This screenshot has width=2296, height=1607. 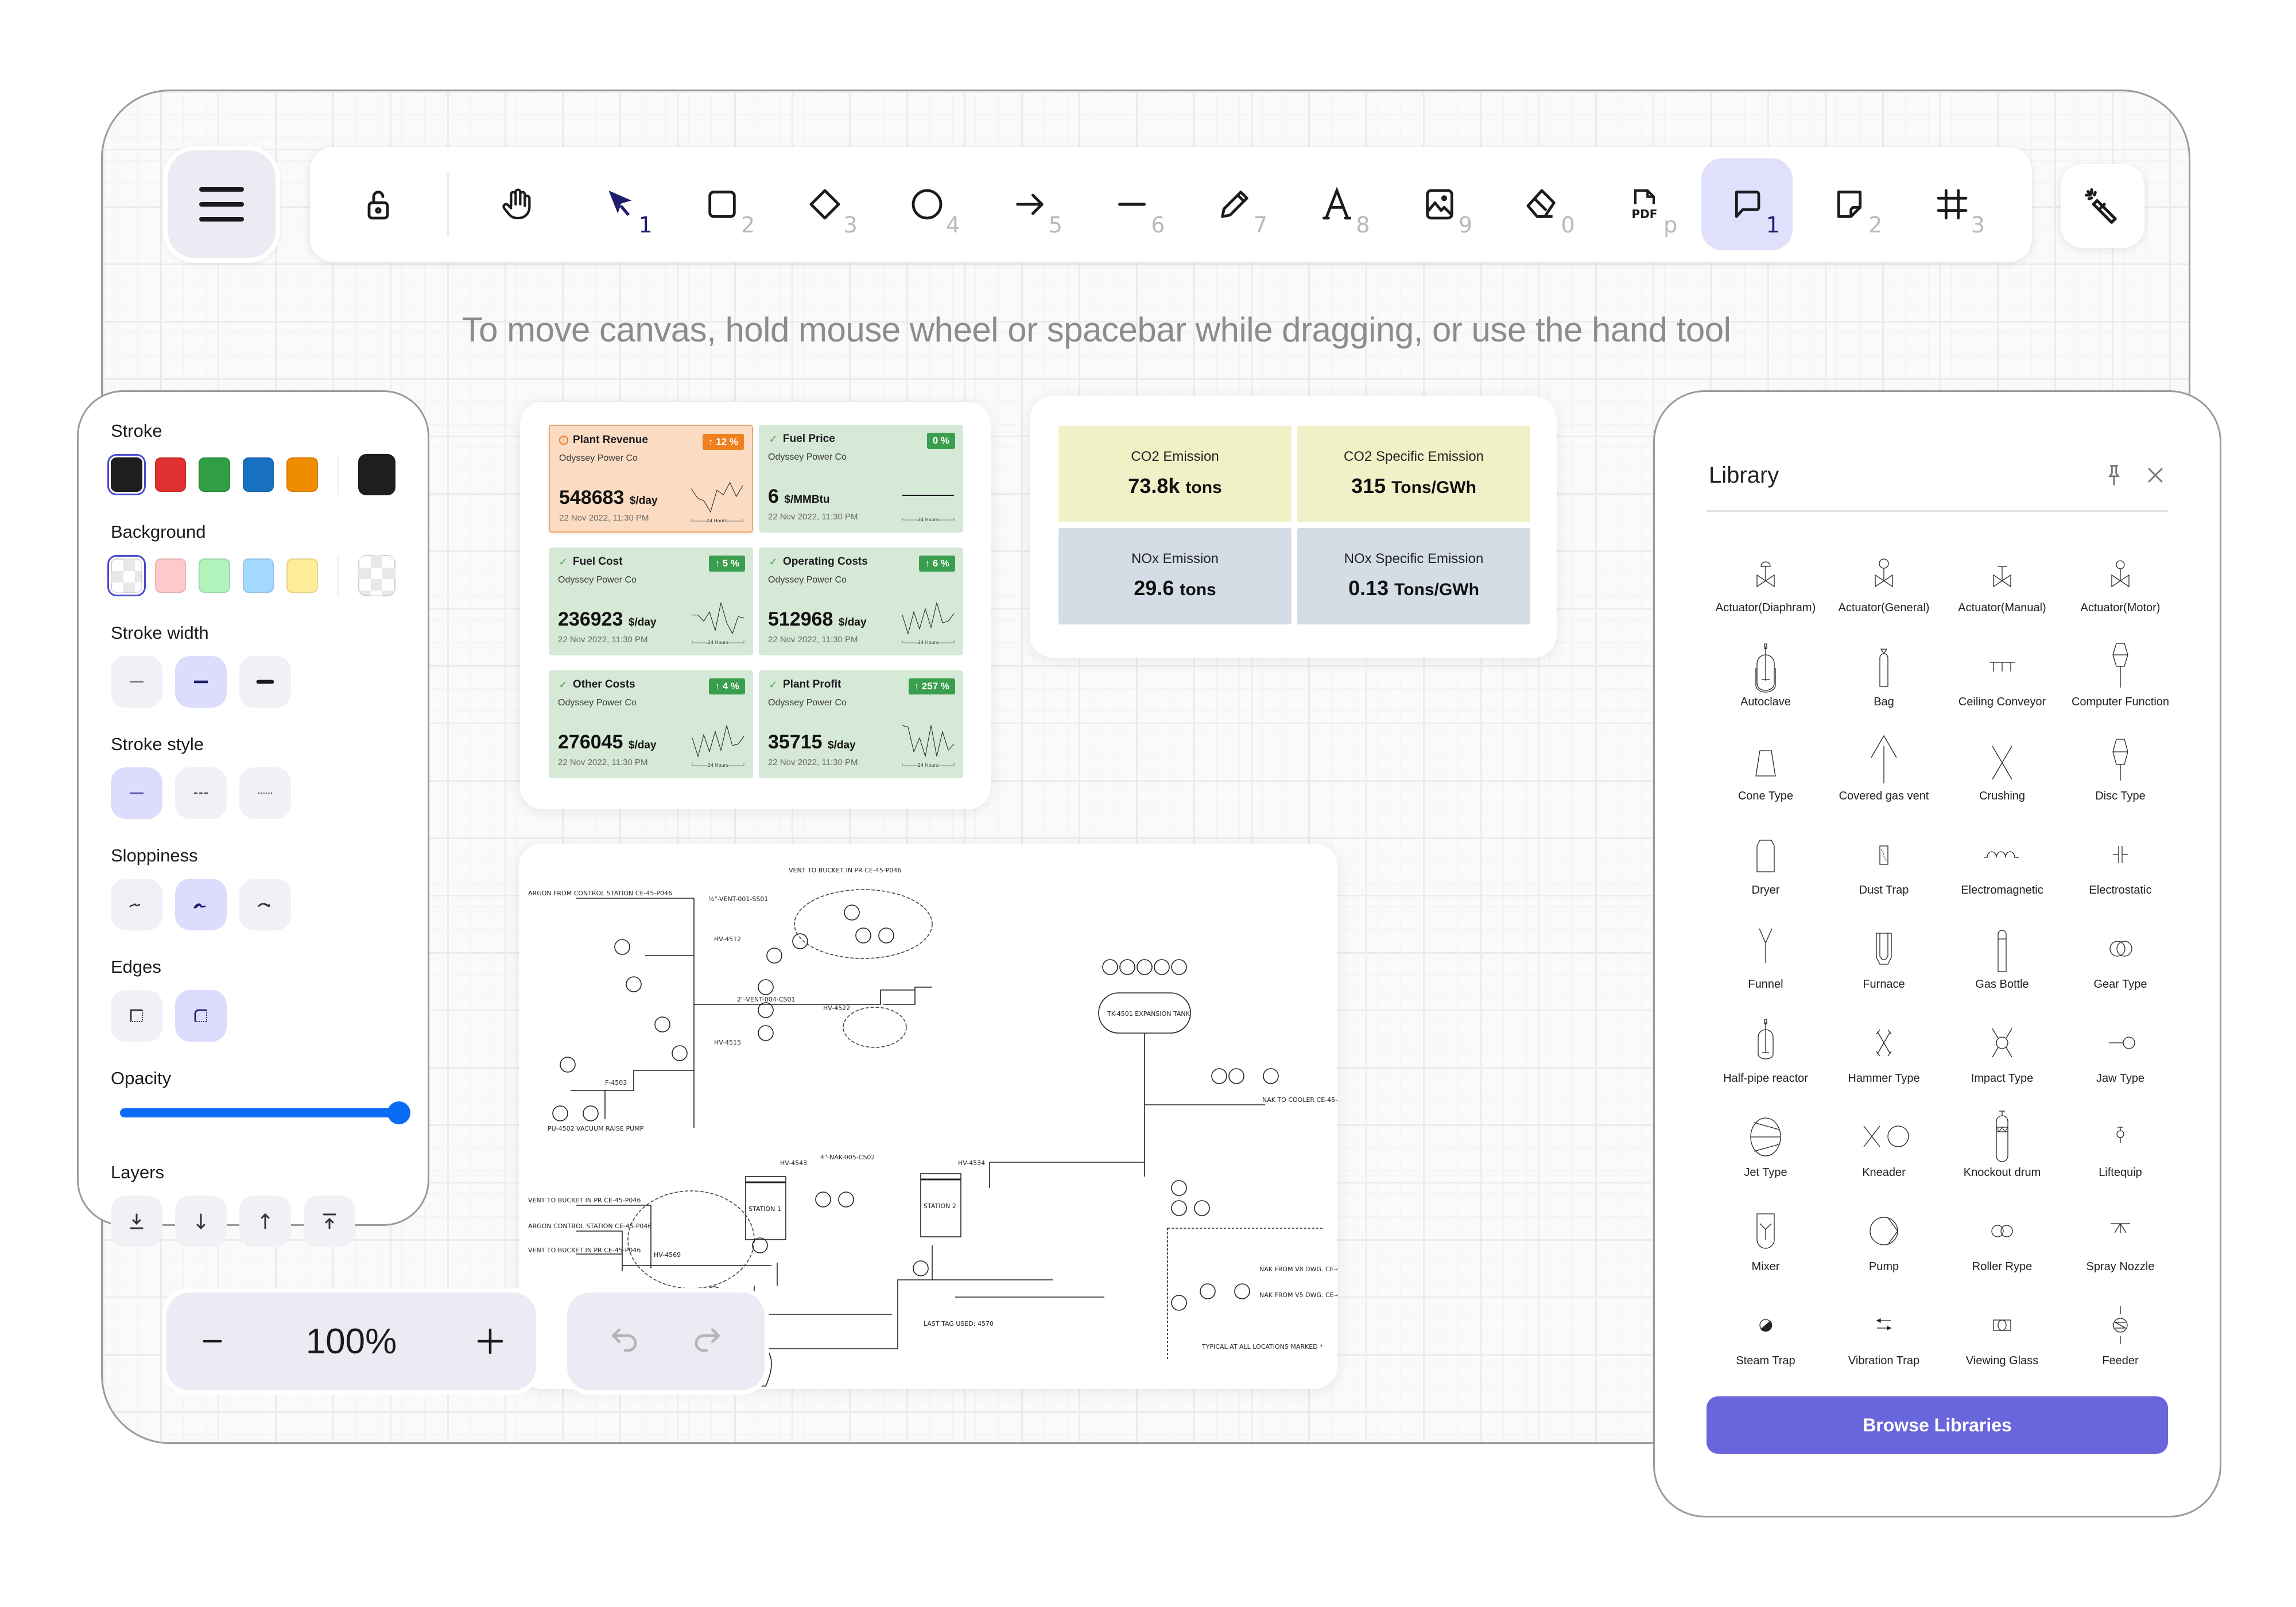 I want to click on hammer-type-icon, so click(x=1884, y=1043).